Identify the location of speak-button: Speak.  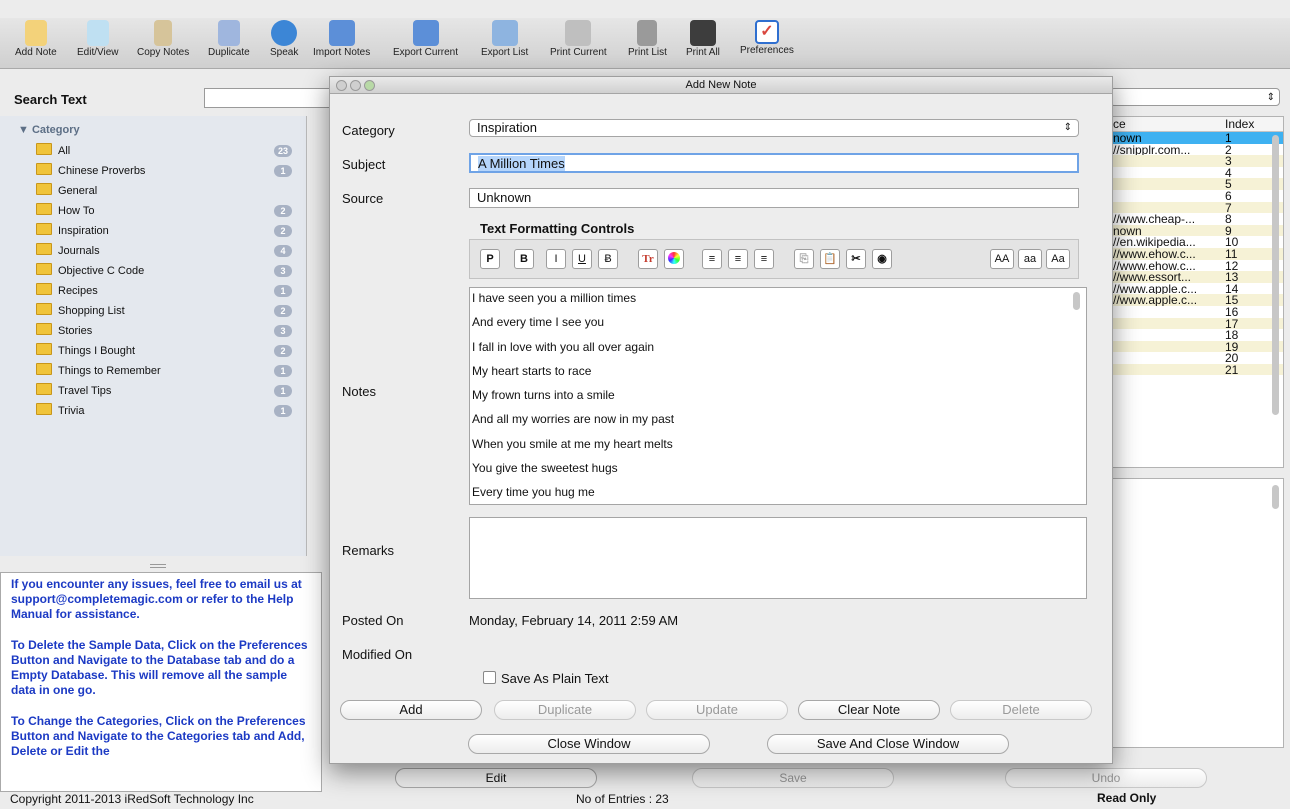
(284, 39).